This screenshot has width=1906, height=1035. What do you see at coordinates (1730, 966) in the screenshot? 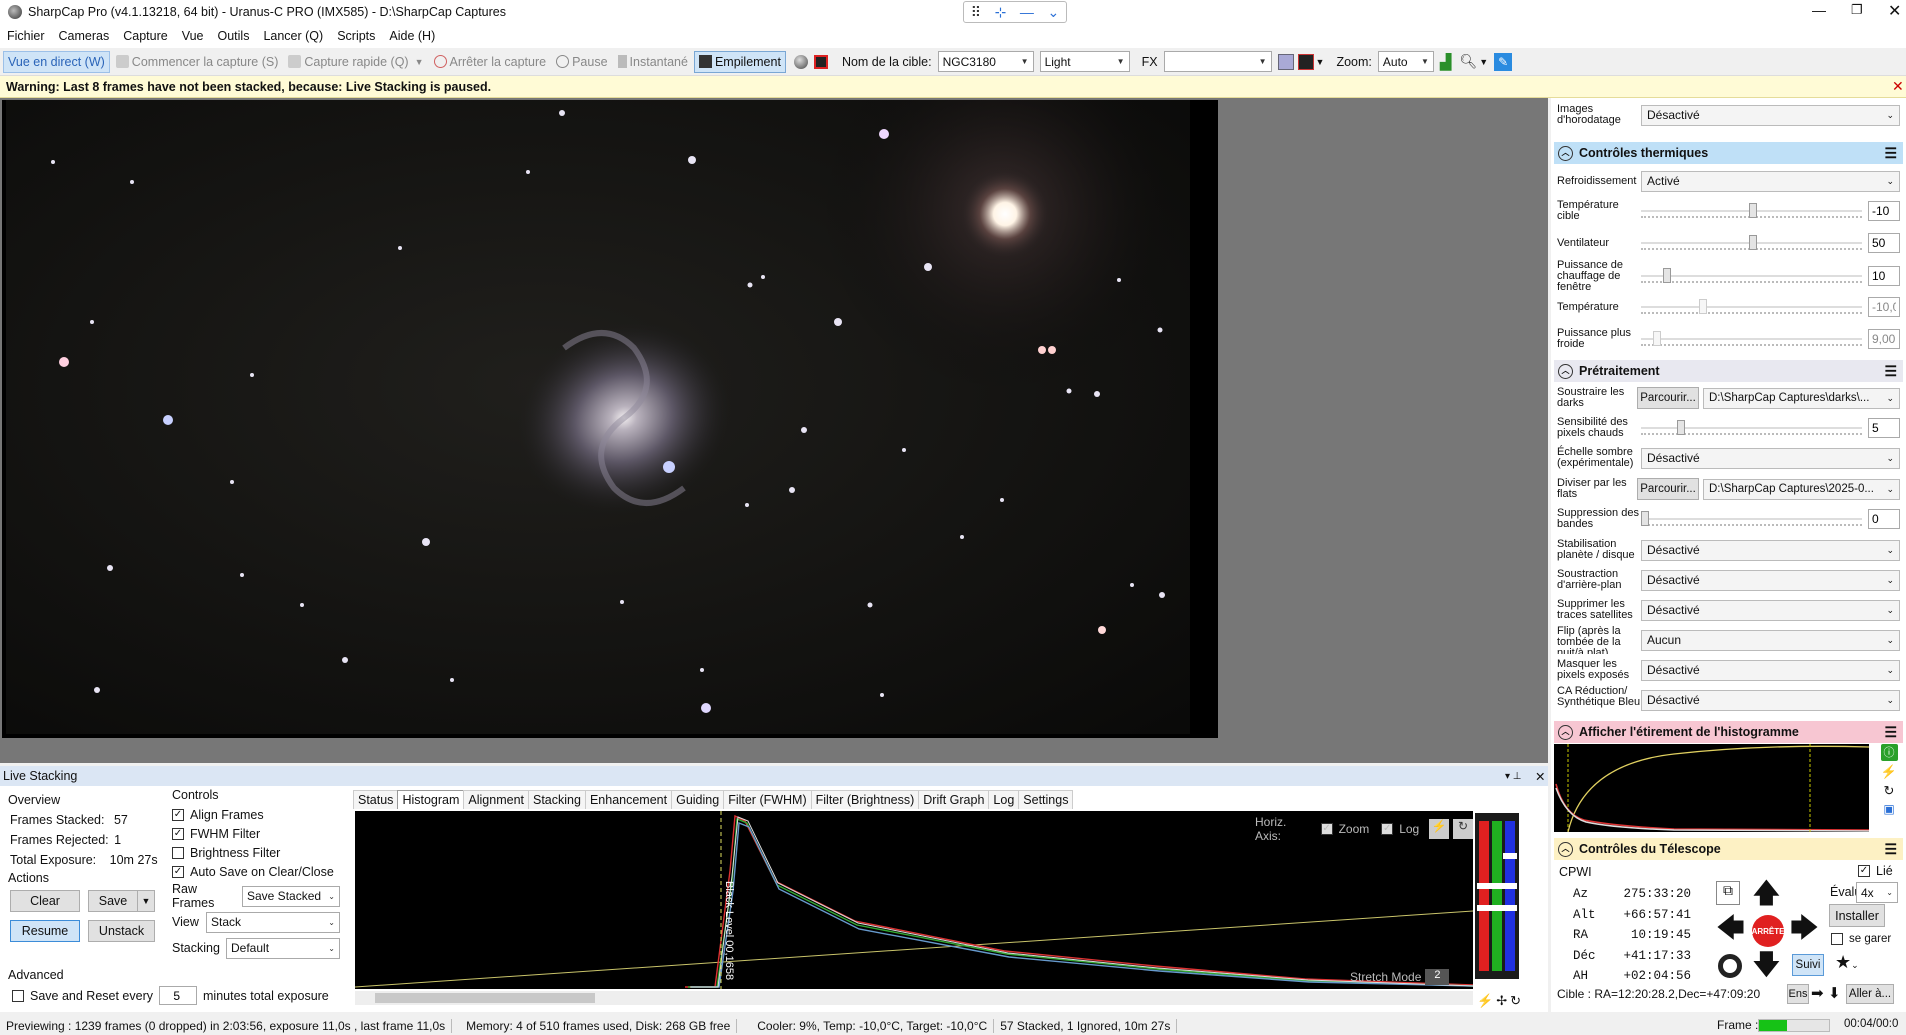
I see `home-icon` at bounding box center [1730, 966].